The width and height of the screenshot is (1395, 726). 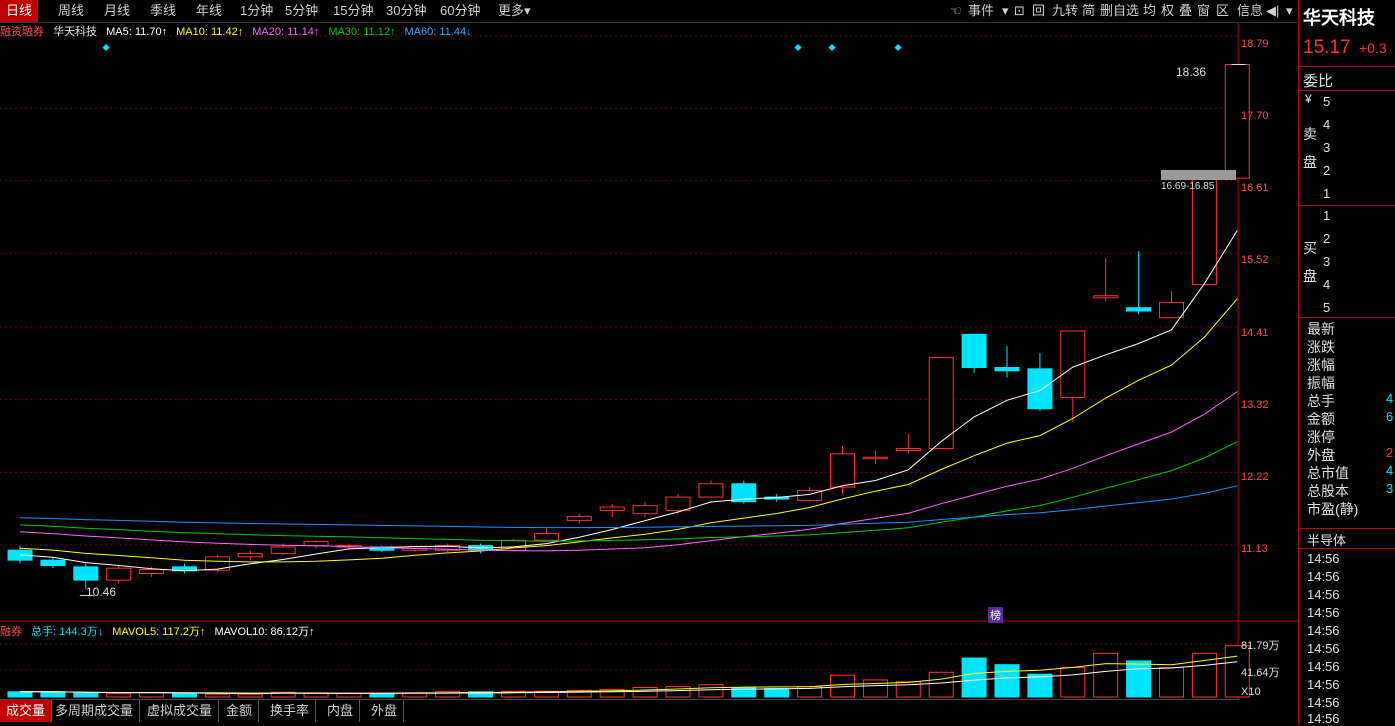 I want to click on tab-inner: 内盘, so click(x=341, y=711).